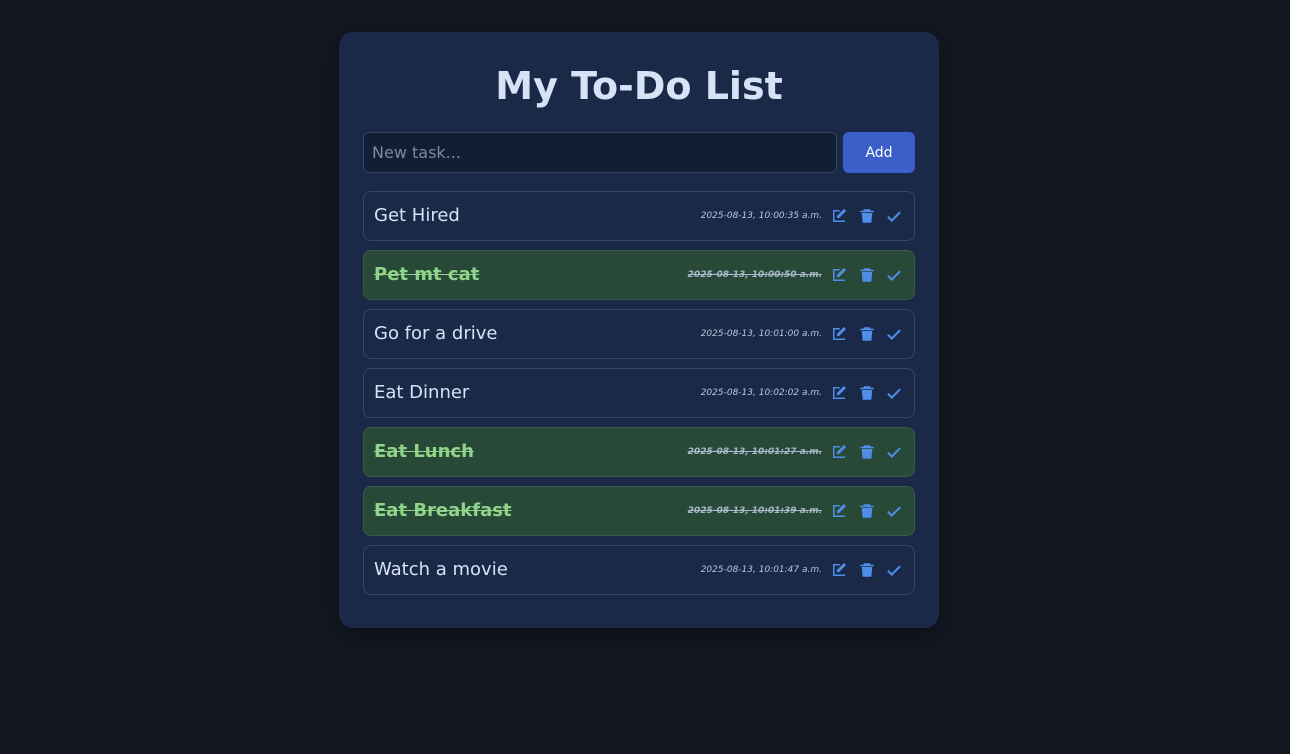  What do you see at coordinates (427, 274) in the screenshot?
I see `task-text: Pet mt cat` at bounding box center [427, 274].